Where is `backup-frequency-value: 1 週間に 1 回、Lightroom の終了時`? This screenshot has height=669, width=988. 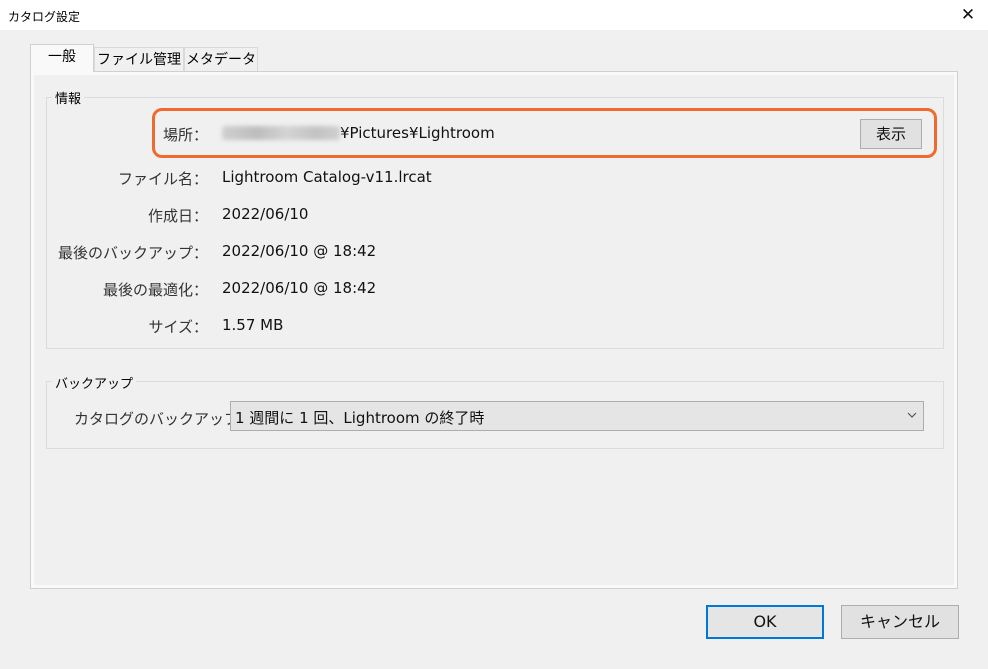 backup-frequency-value: 1 週間に 1 回、Lightroom の終了時 is located at coordinates (360, 418).